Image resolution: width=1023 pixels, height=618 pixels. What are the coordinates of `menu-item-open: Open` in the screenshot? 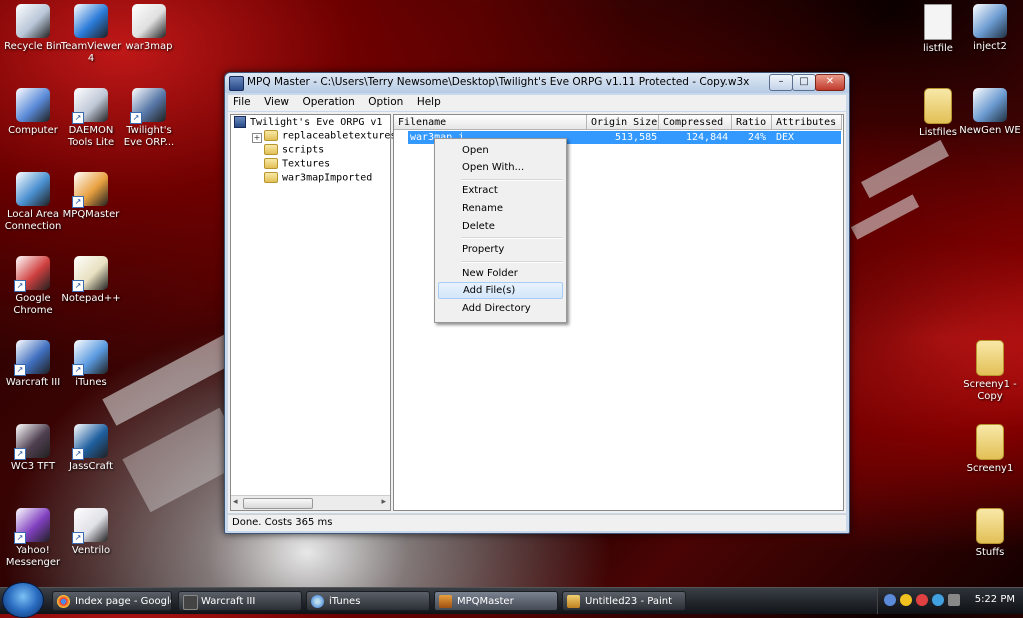 It's located at (500, 150).